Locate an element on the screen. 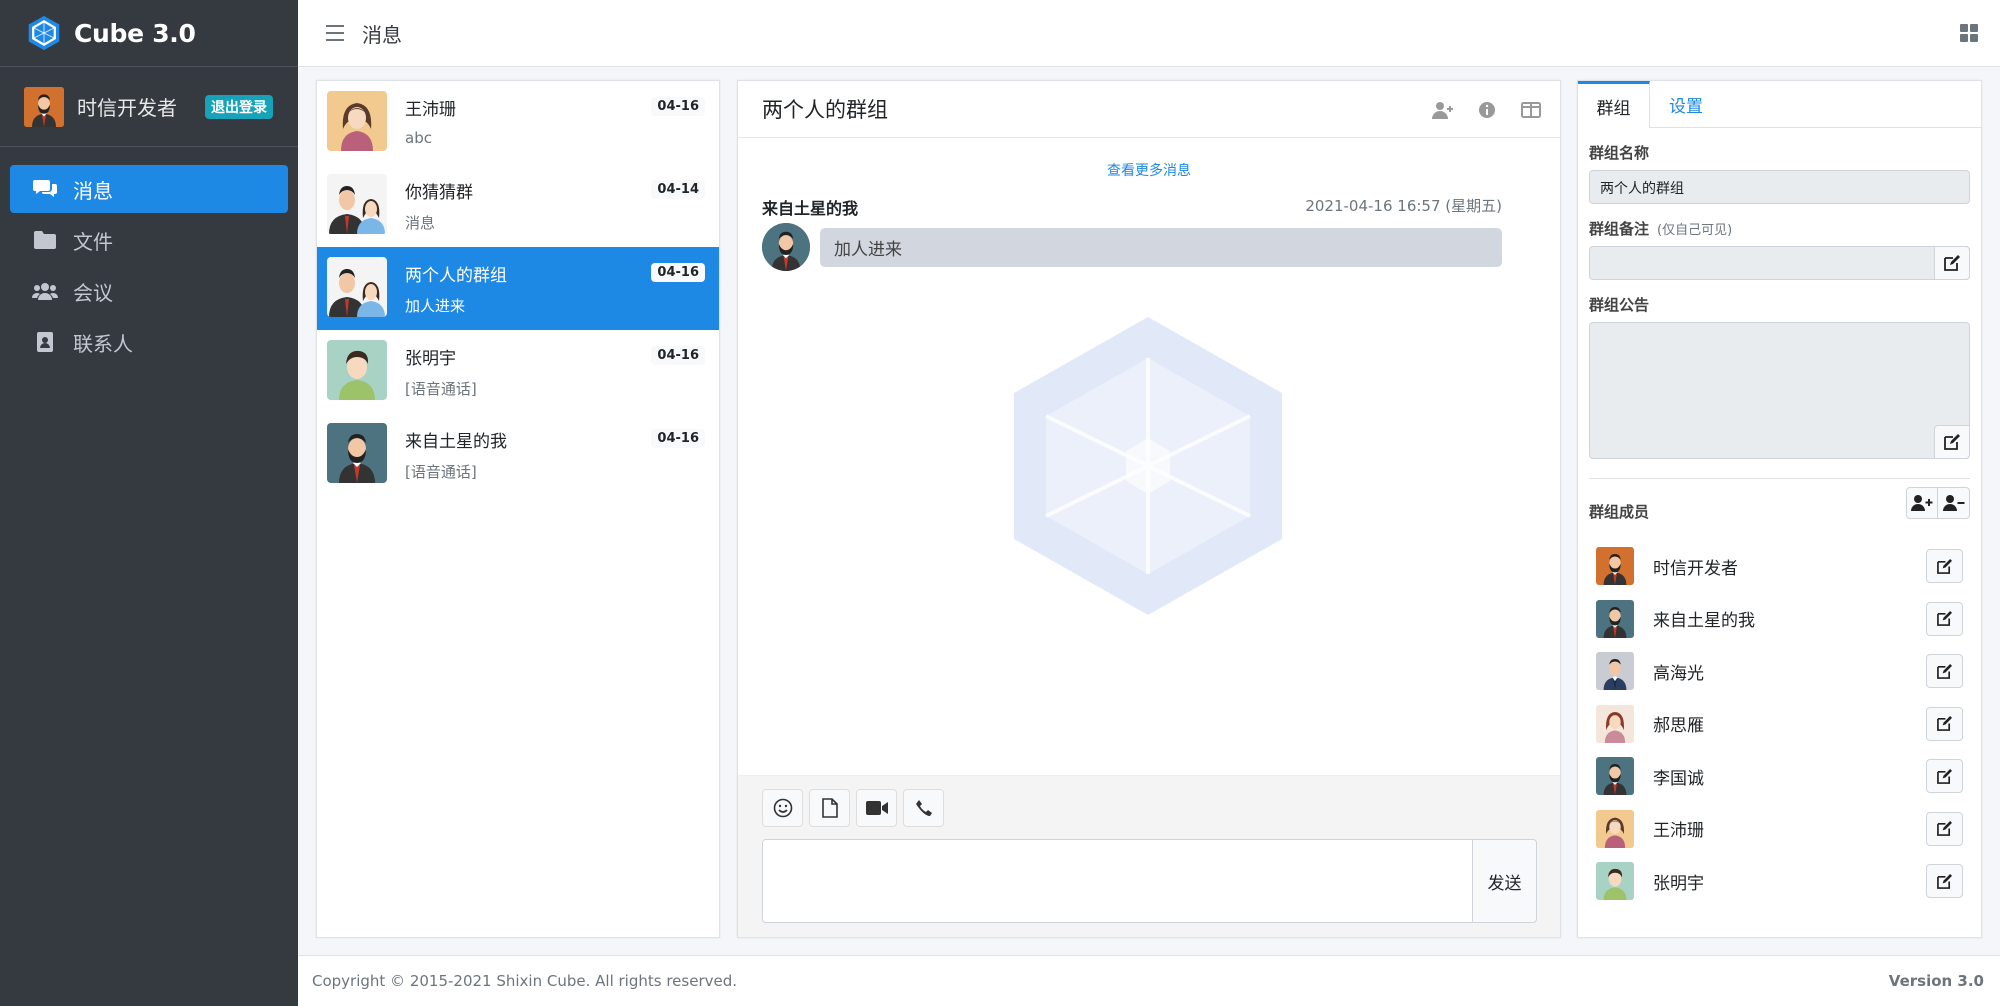 This screenshot has width=2000, height=1006. user-panel: 时信开发者 退出登录 is located at coordinates (149, 107).